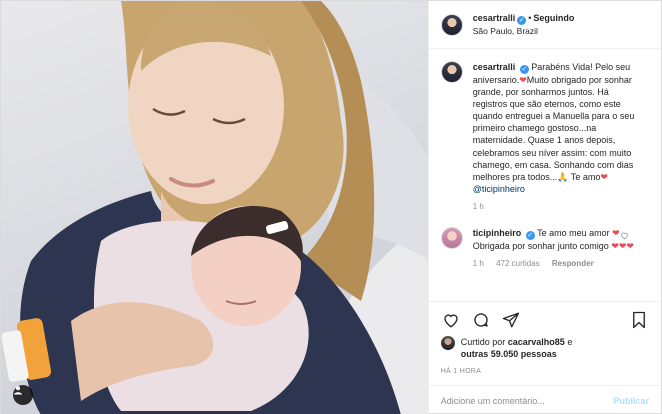 The width and height of the screenshot is (662, 414). Describe the element at coordinates (478, 206) in the screenshot. I see `caption-time: 1 h` at that location.